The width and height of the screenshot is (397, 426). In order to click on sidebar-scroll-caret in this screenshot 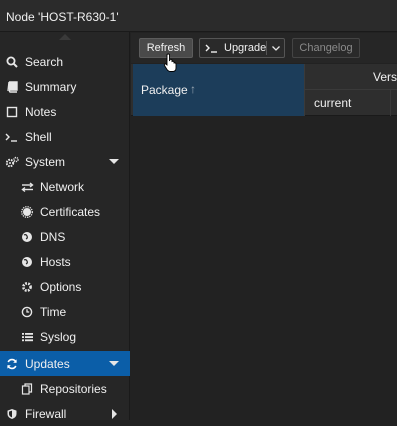, I will do `click(65, 37)`.